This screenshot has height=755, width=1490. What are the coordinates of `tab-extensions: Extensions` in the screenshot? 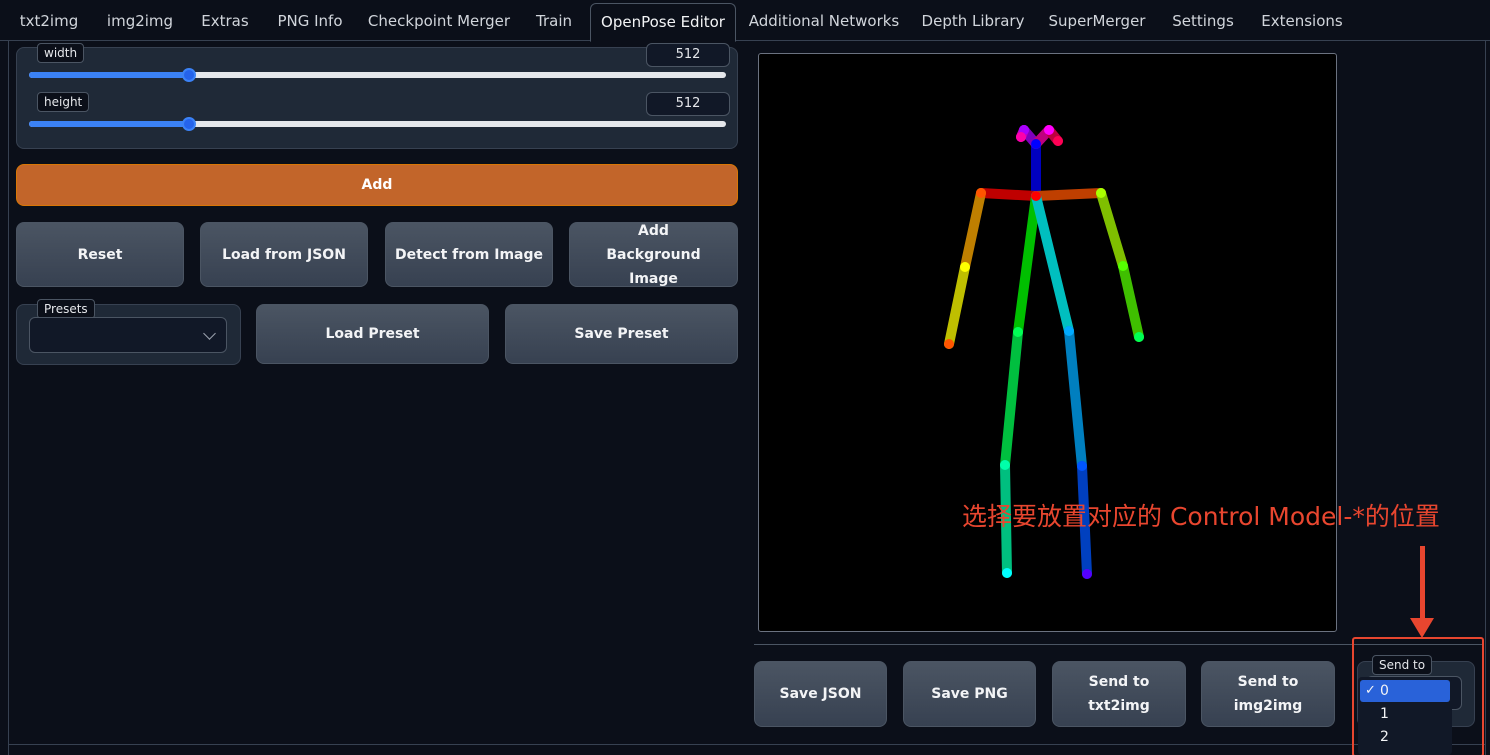 It's located at (1302, 20).